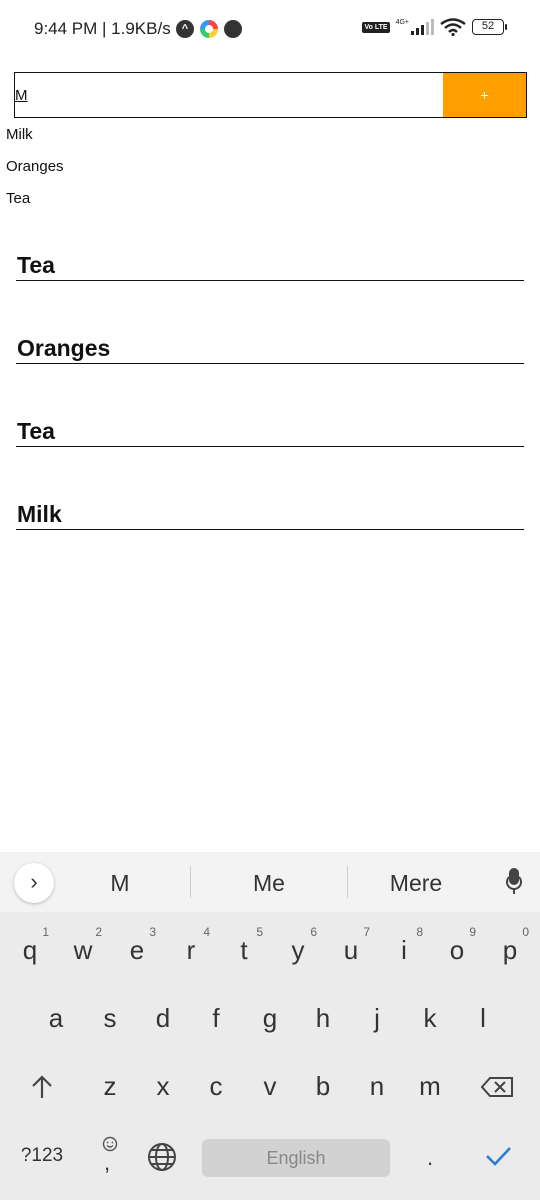 The height and width of the screenshot is (1200, 540). Describe the element at coordinates (472, 932) in the screenshot. I see `key-hint: 9` at that location.